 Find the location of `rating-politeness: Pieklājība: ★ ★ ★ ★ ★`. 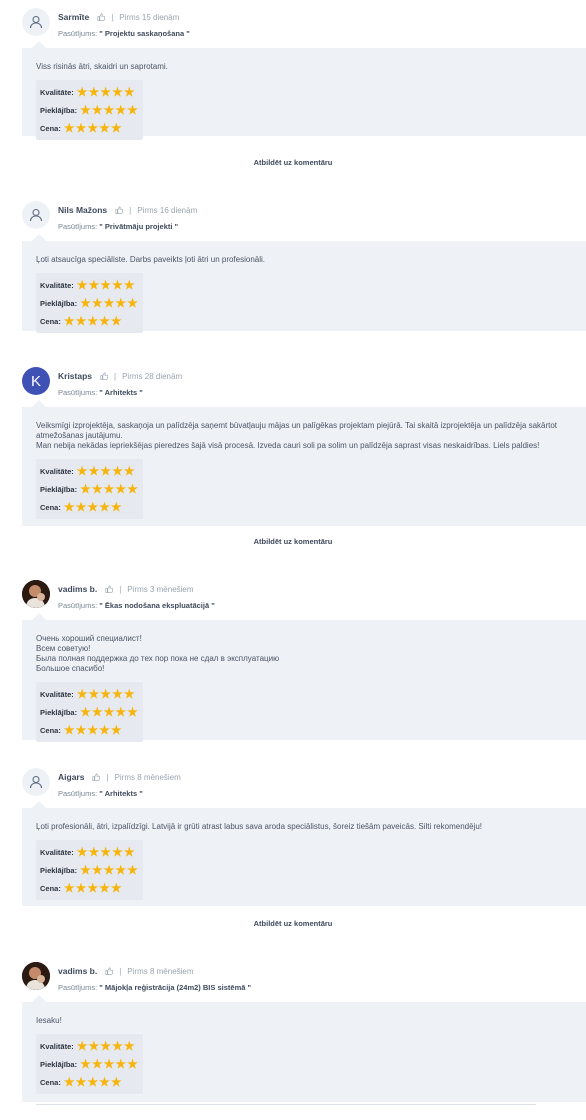

rating-politeness: Pieklājība: ★ ★ ★ ★ ★ is located at coordinates (89, 489).